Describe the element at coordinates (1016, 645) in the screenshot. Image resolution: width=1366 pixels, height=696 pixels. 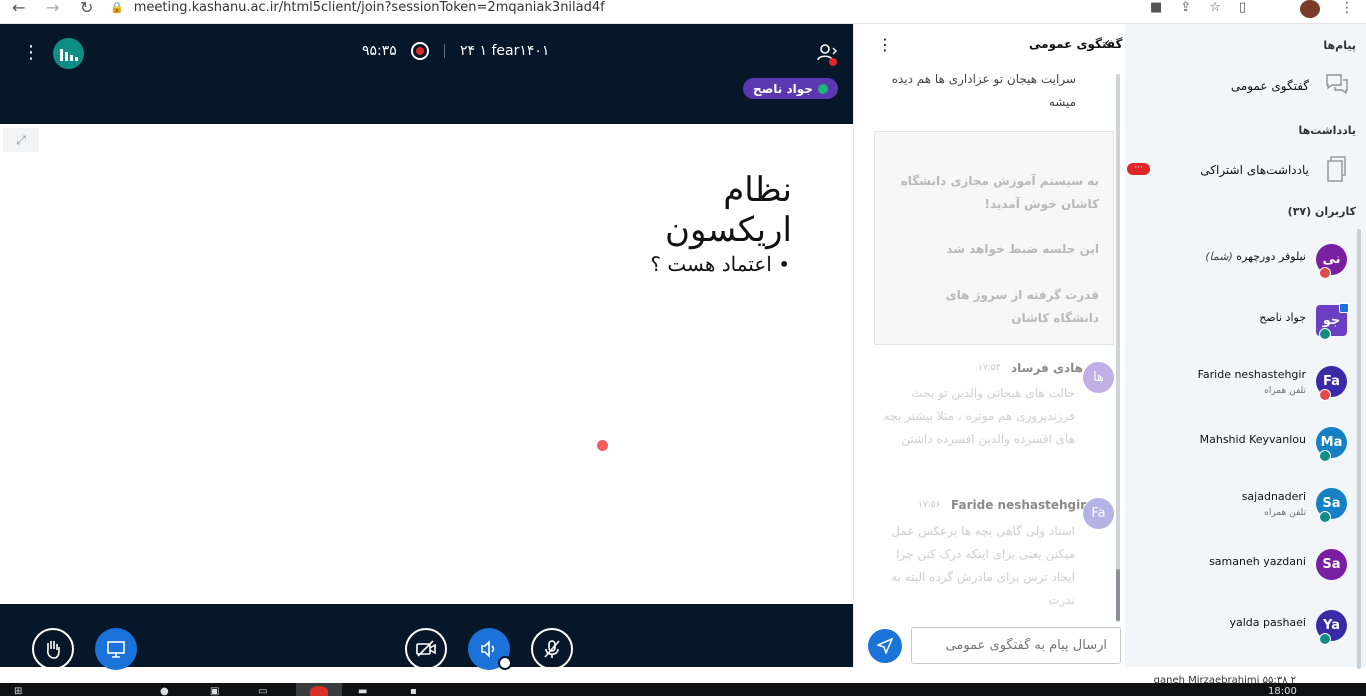
I see `chat-message-input` at that location.